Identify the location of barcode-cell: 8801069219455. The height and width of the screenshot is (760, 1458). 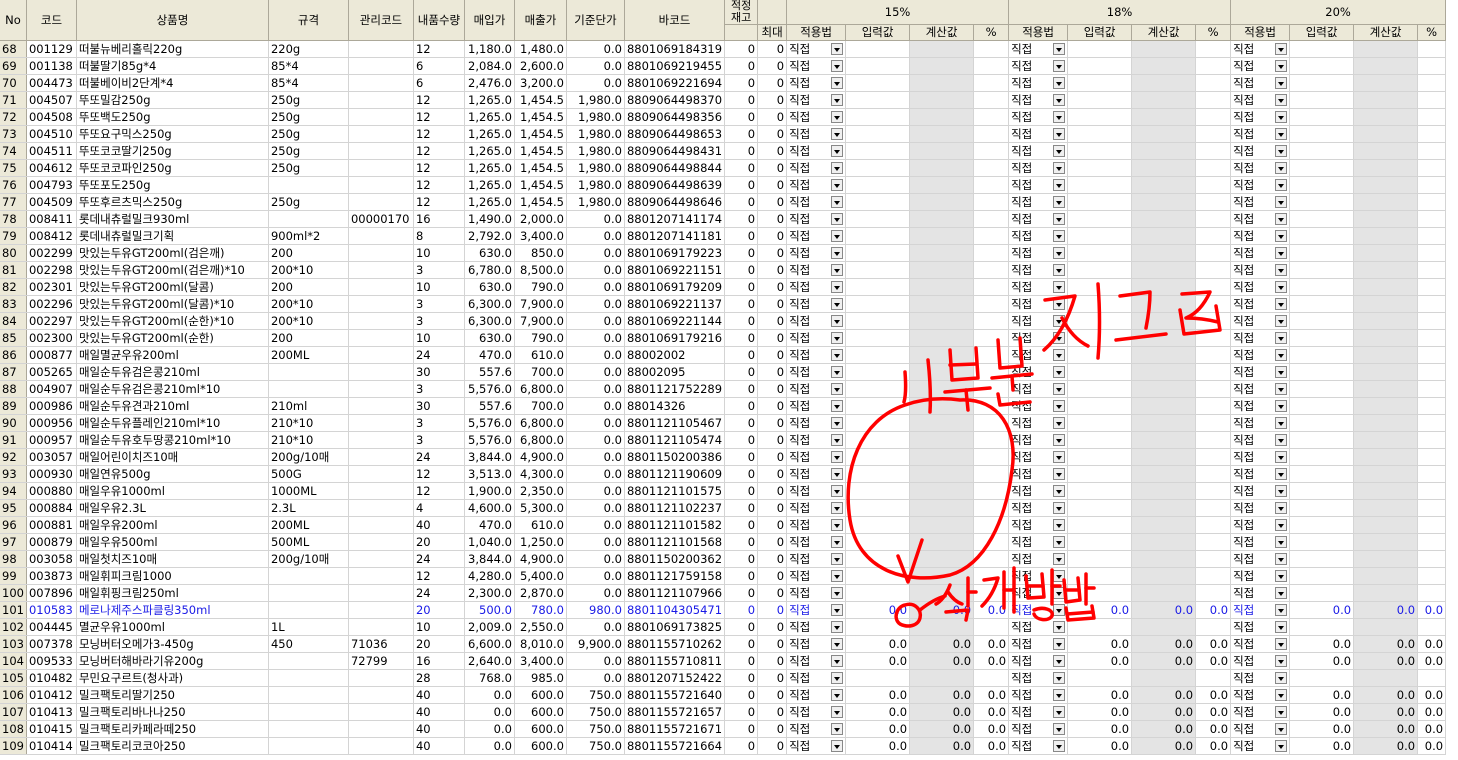
(675, 66).